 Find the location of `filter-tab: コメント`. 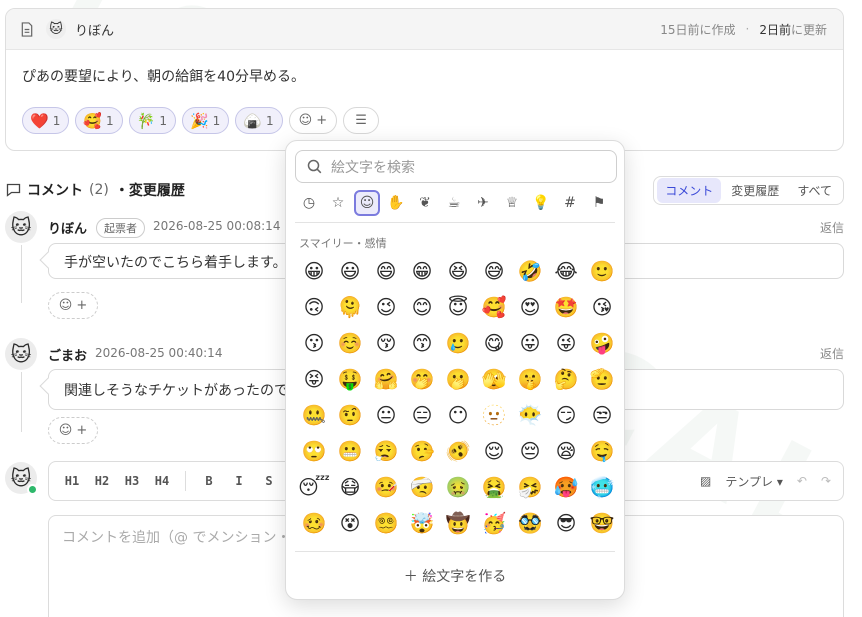

filter-tab: コメント is located at coordinates (689, 190).